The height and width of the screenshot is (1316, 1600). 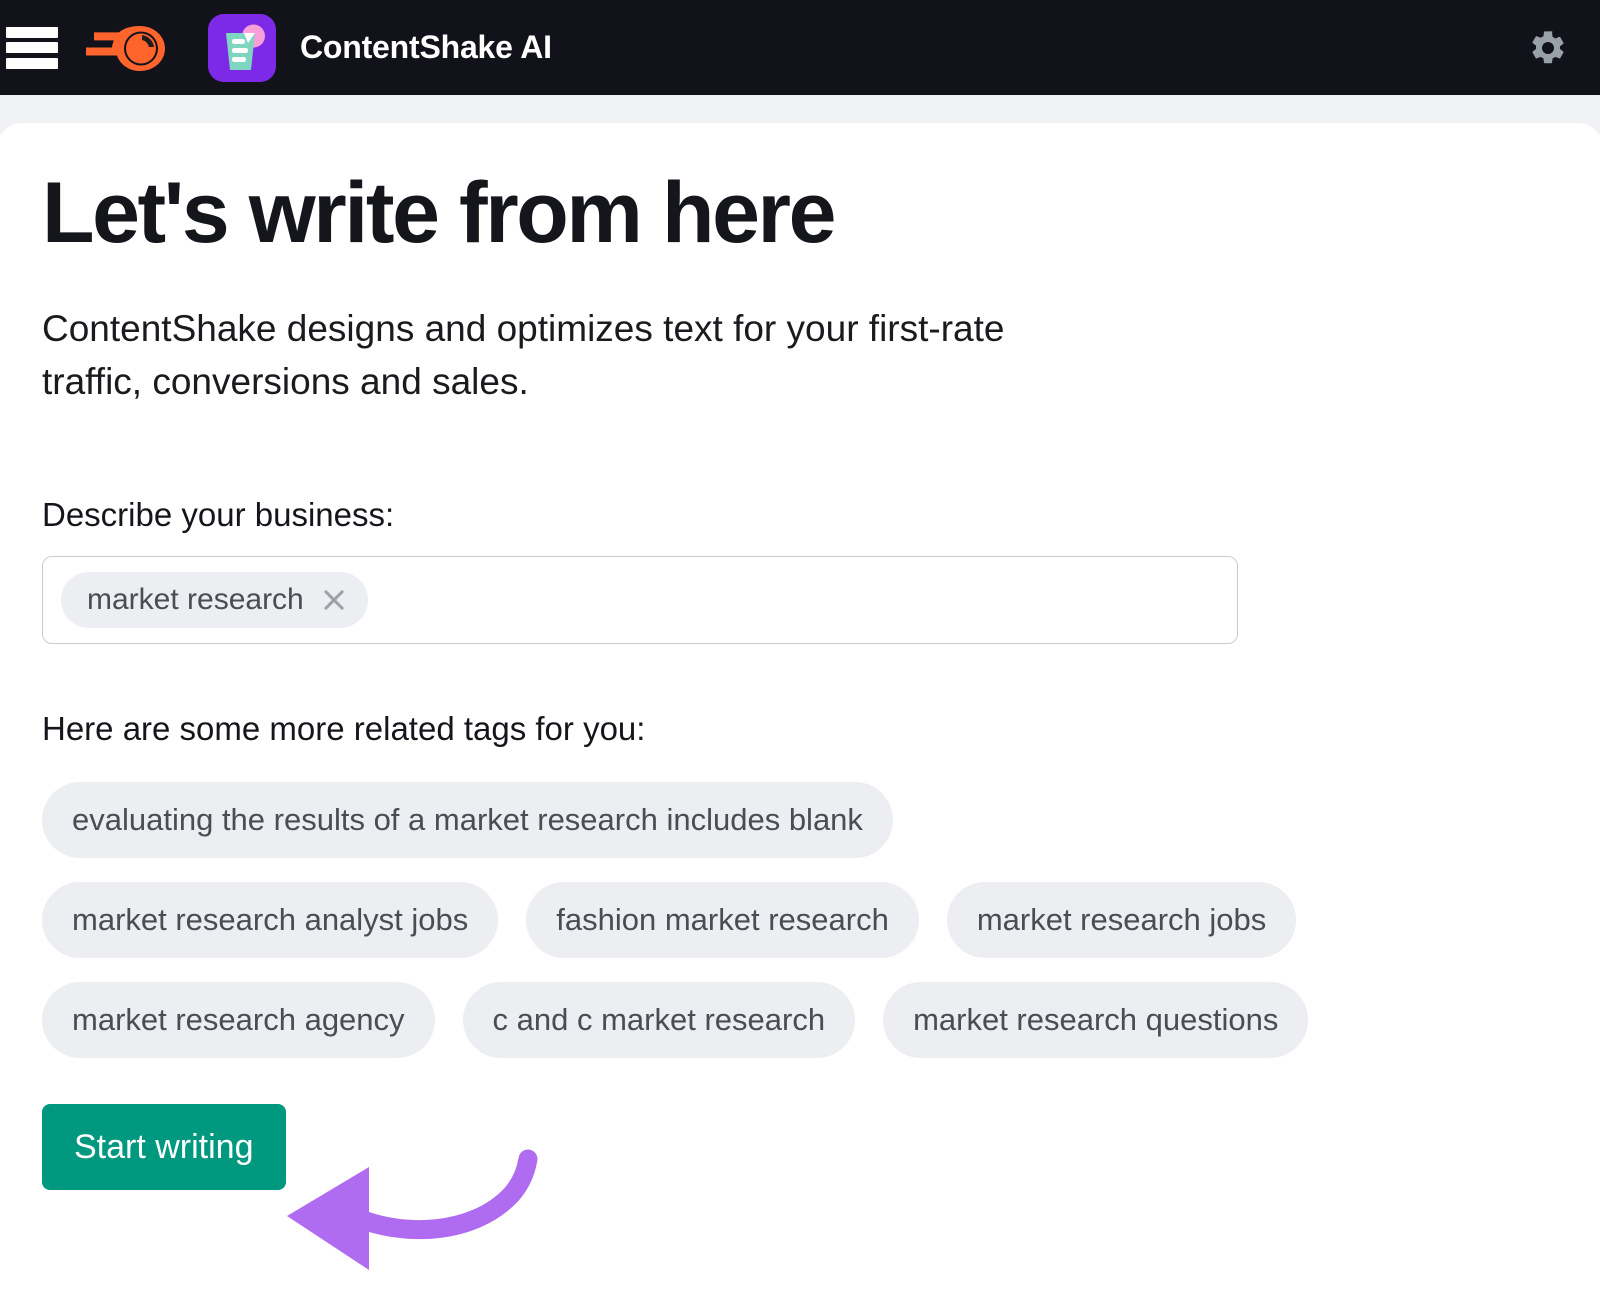 I want to click on close-x-icon, so click(x=334, y=600).